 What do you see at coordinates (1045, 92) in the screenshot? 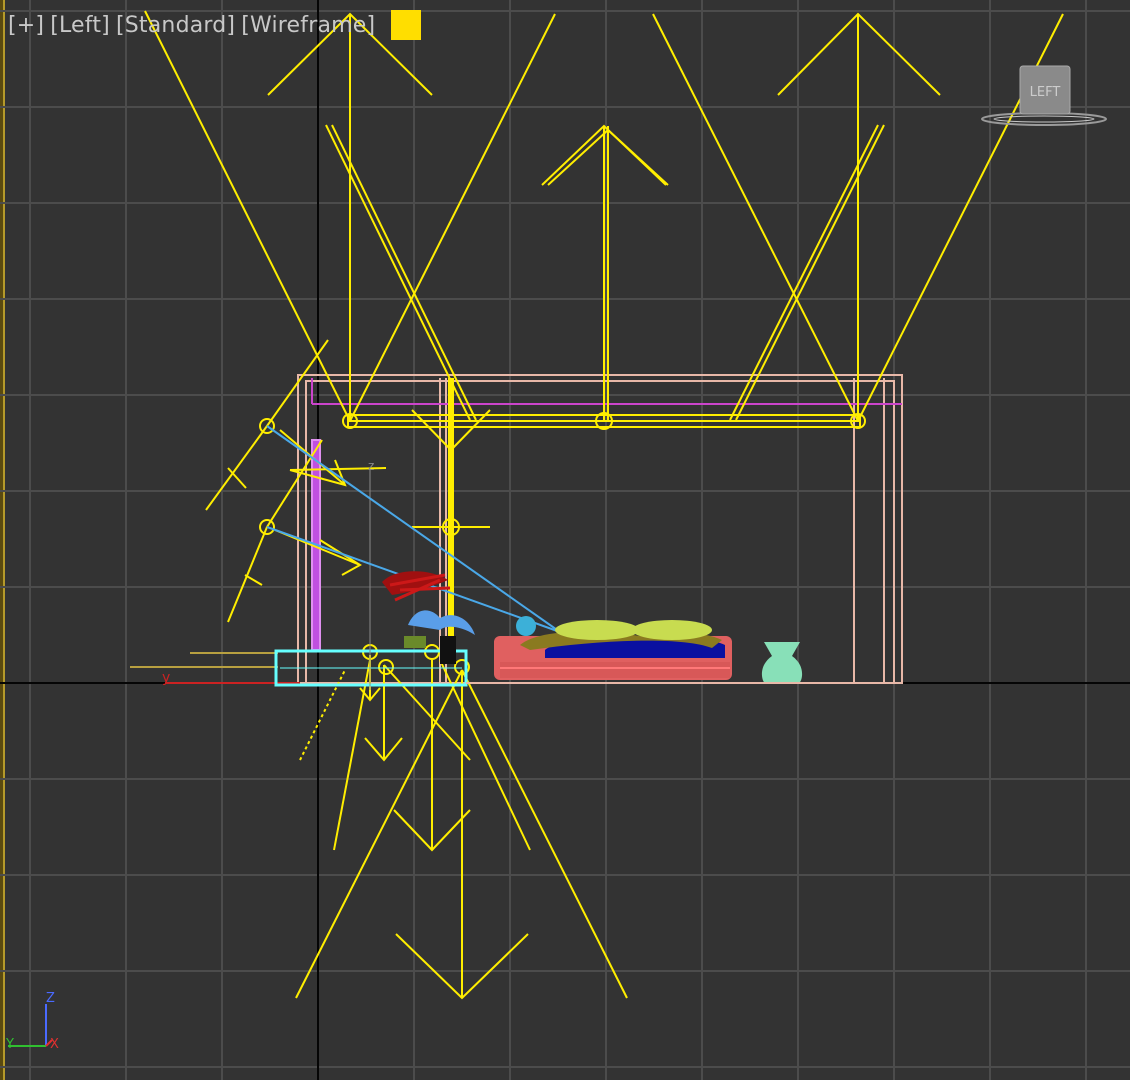
I see `viewcube-face-label: LEFT` at bounding box center [1045, 92].